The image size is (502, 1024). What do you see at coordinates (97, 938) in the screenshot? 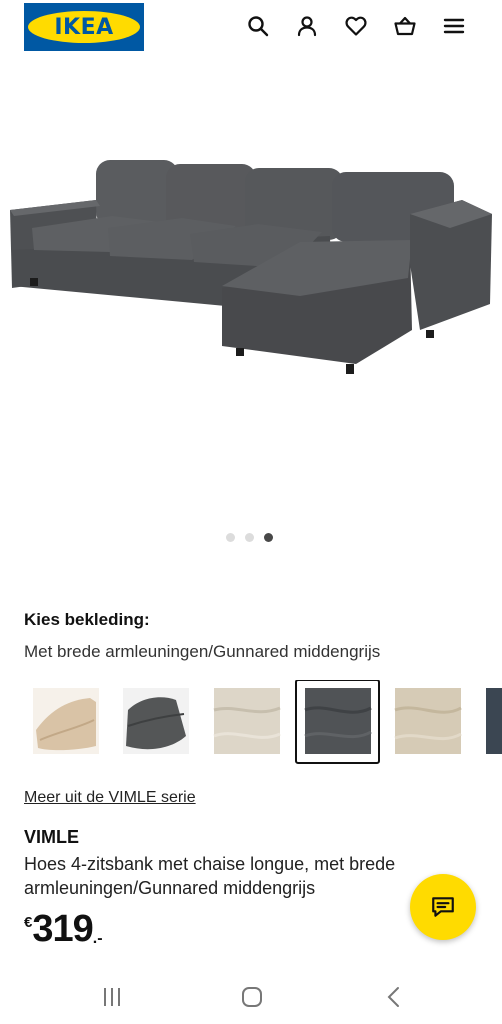
I see `price-decimal: .-` at bounding box center [97, 938].